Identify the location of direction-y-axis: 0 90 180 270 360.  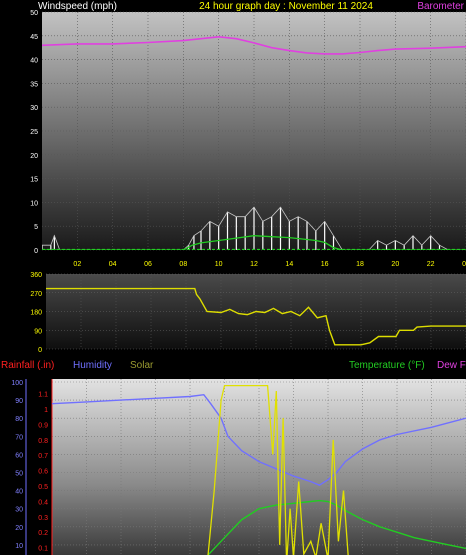
(36, 313).